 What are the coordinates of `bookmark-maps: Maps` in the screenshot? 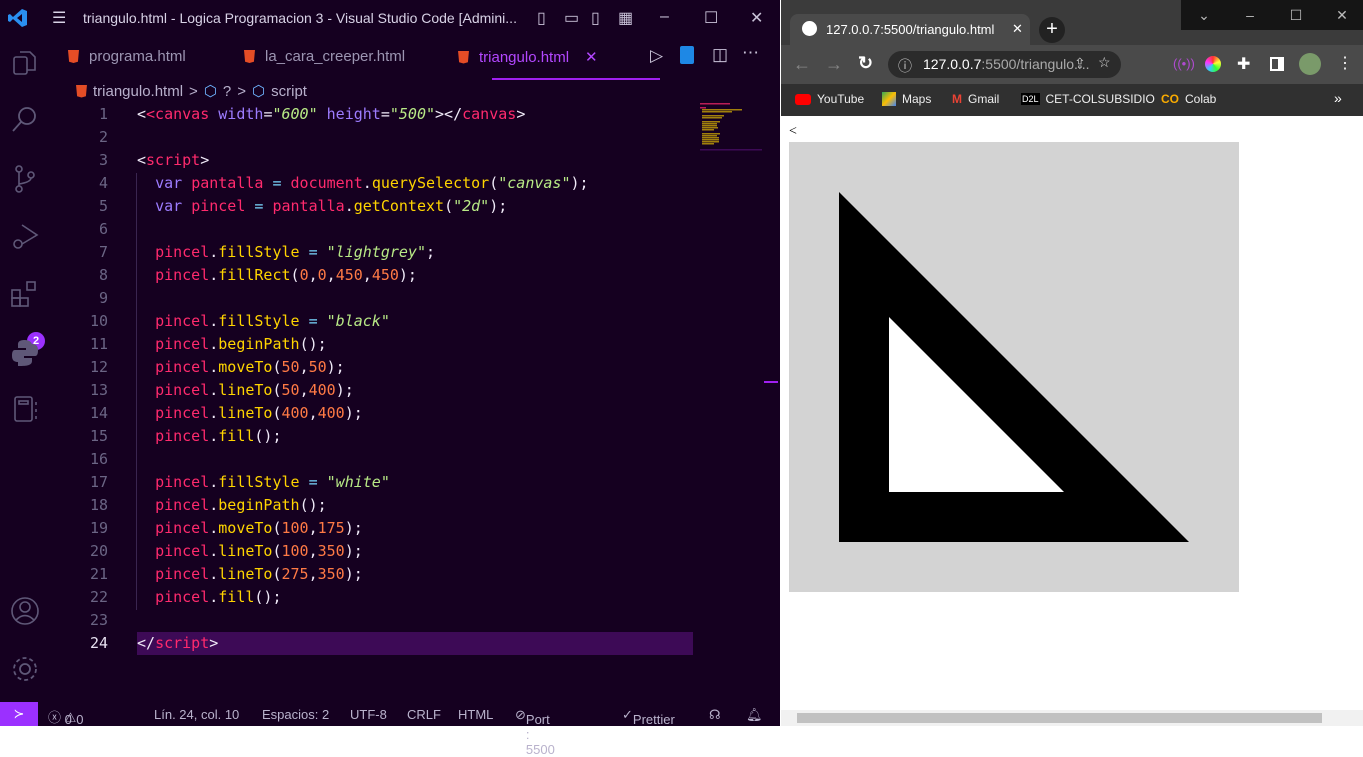 It's located at (906, 99).